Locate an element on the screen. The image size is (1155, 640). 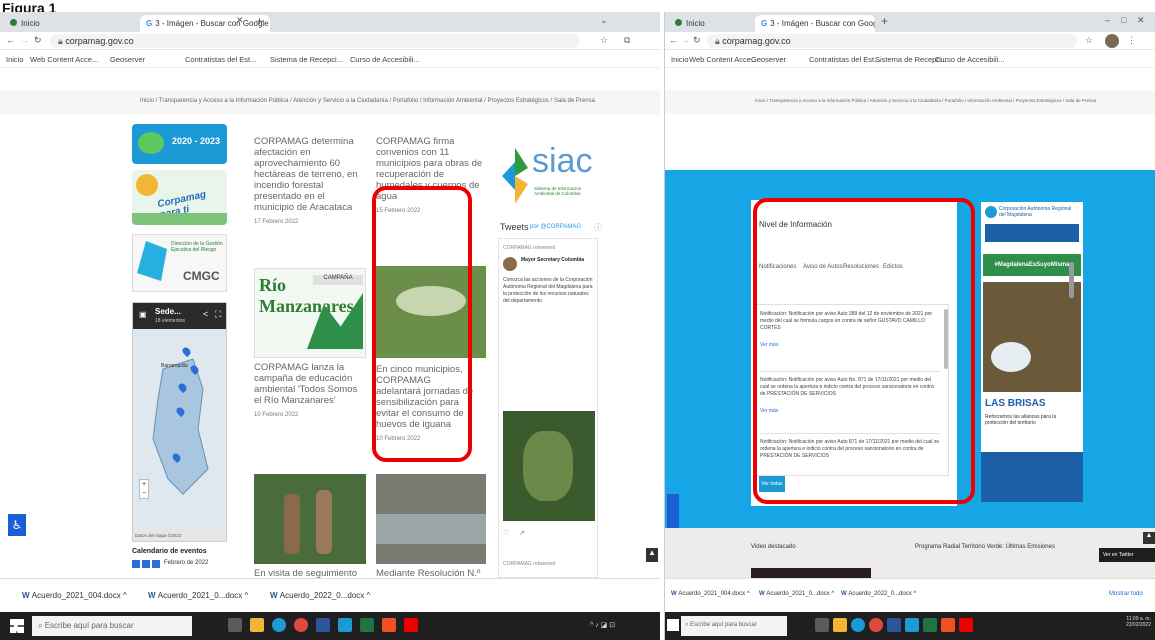
news-headline: Mediante Resolución N.º is located at coordinates (432, 573).